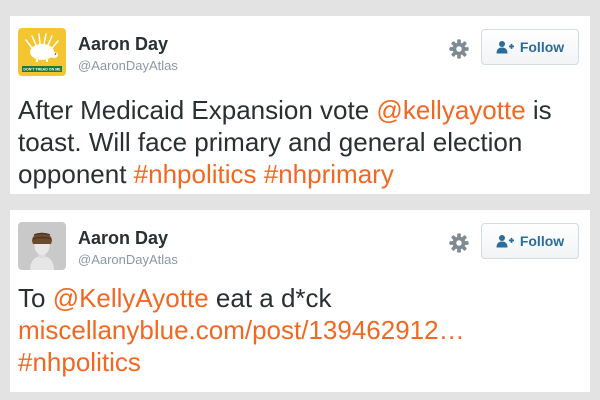 The width and height of the screenshot is (600, 400). I want to click on text-segment: To, so click(35, 298).